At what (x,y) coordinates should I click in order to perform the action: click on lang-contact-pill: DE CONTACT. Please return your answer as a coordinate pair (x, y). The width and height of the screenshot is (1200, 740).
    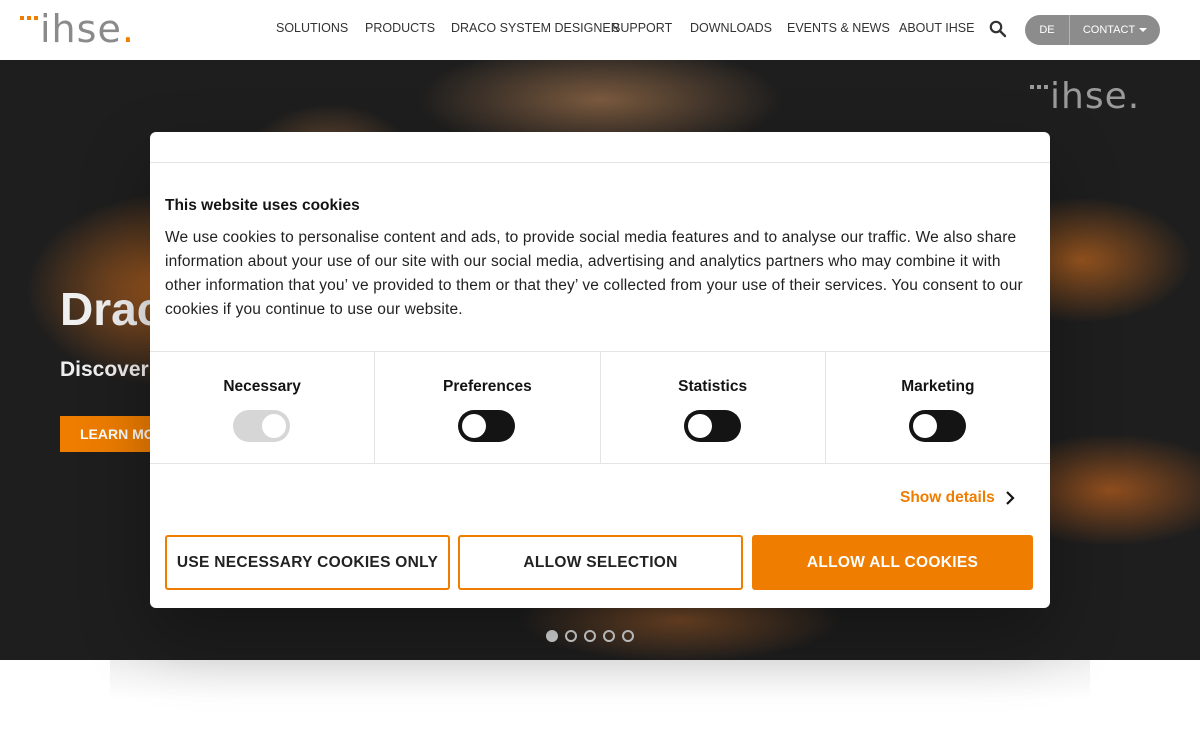
    Looking at the image, I should click on (1092, 30).